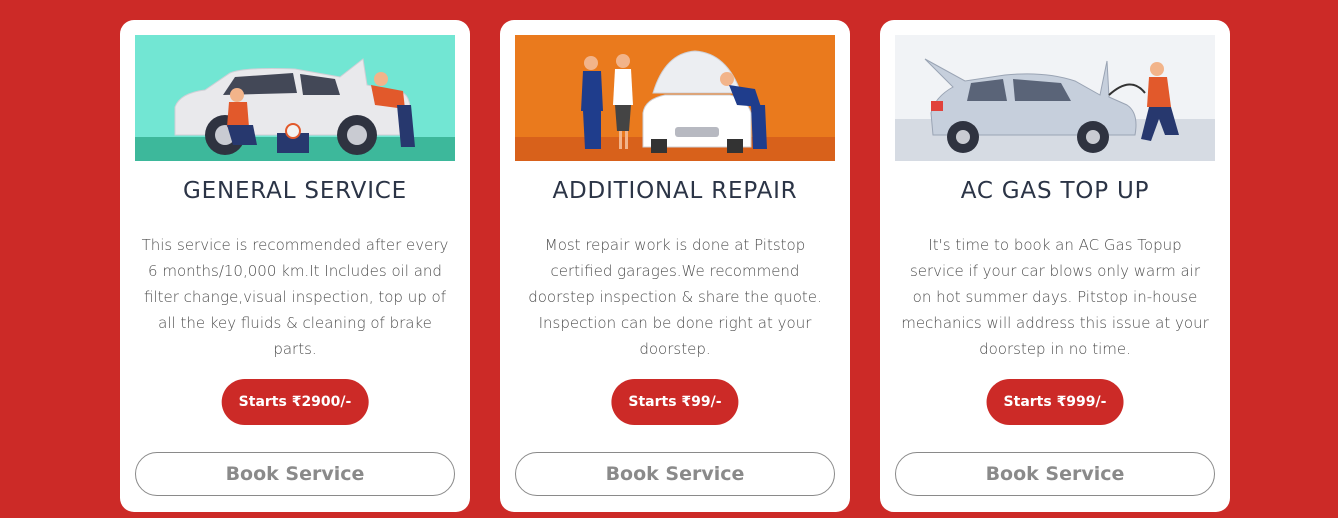  I want to click on card-title: GENERAL SERVICE, so click(295, 191).